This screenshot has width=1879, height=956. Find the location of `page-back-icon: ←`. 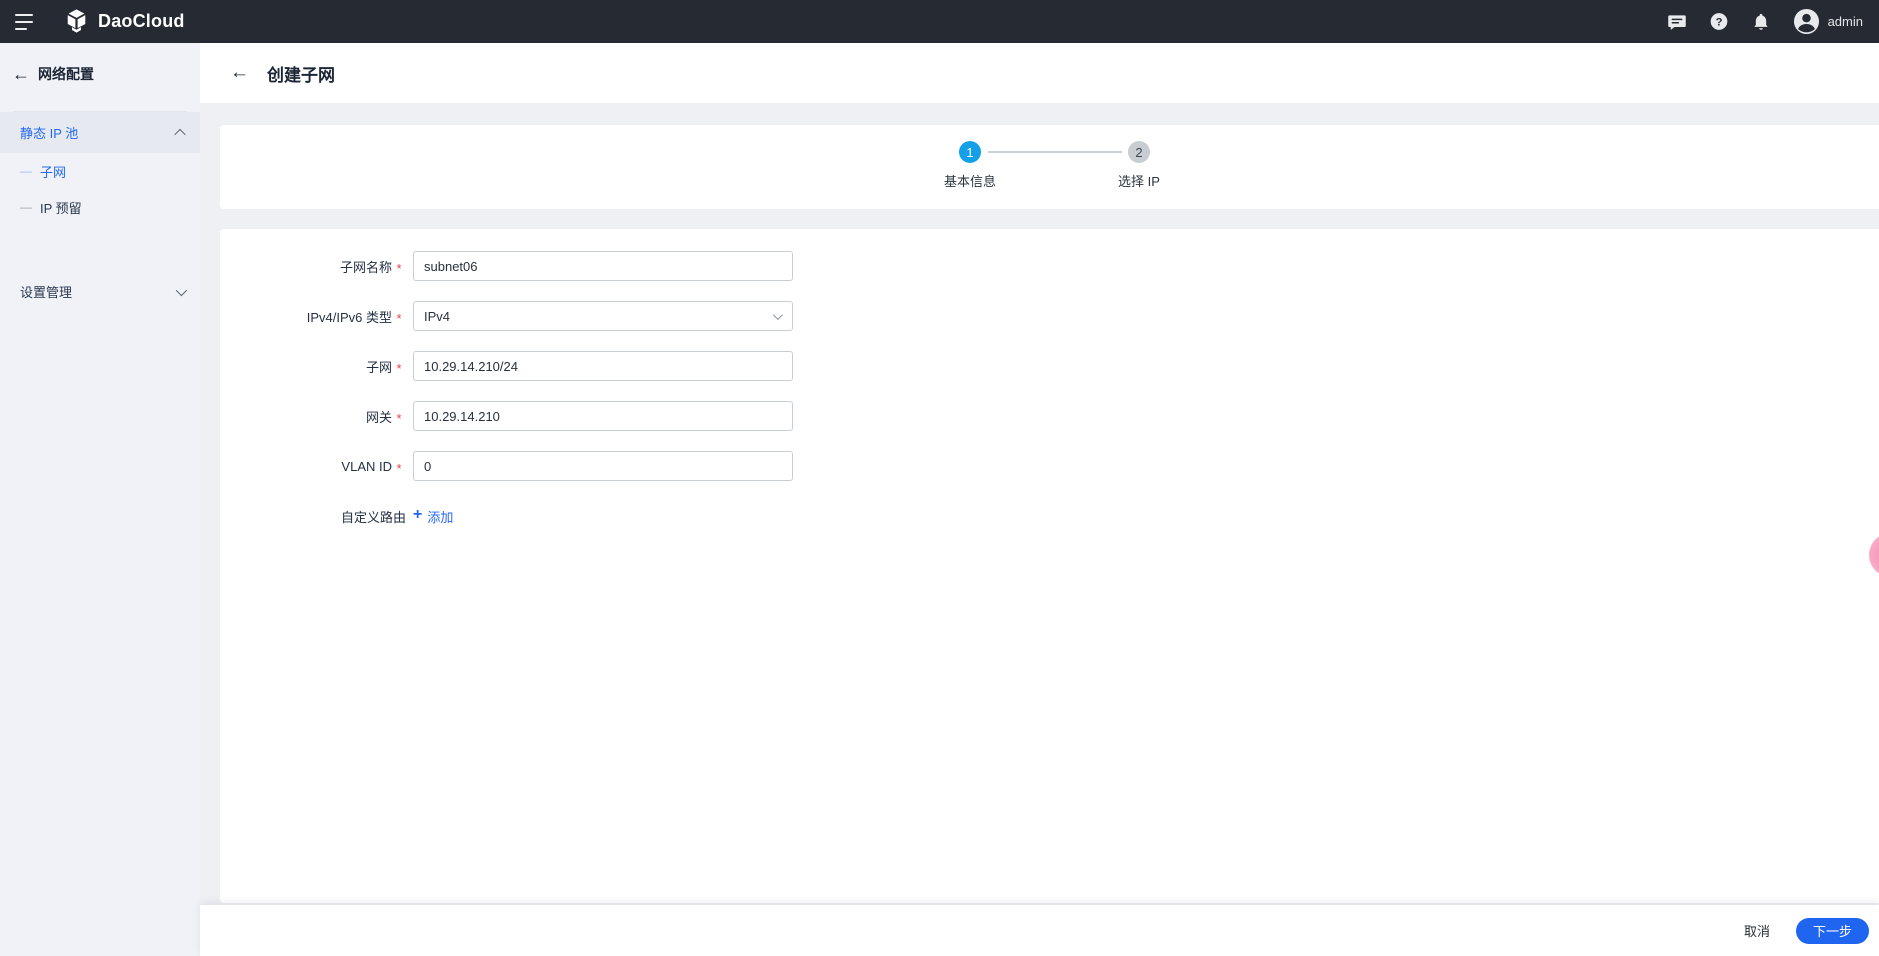

page-back-icon: ← is located at coordinates (239, 73).